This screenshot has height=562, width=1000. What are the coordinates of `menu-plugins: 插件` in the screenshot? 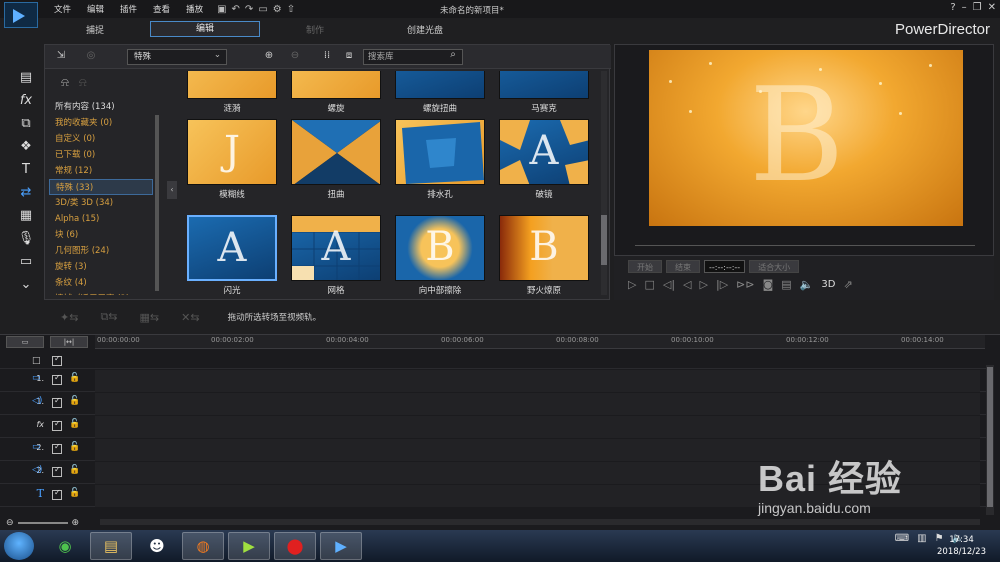 It's located at (128, 9).